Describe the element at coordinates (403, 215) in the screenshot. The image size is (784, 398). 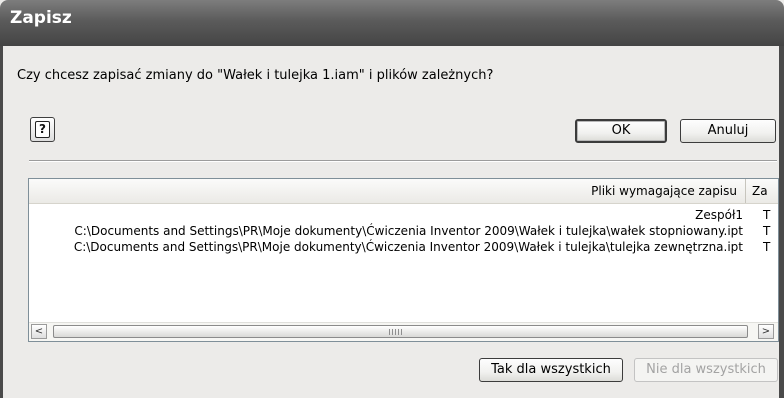
I see `list-item: Zespół1 T` at that location.